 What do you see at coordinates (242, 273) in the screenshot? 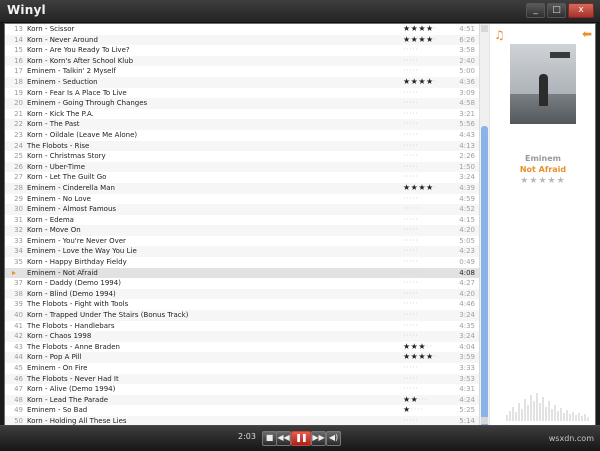
I see `playlist-row-playing: Eminem - Not Afraid ····· 4:08` at bounding box center [242, 273].